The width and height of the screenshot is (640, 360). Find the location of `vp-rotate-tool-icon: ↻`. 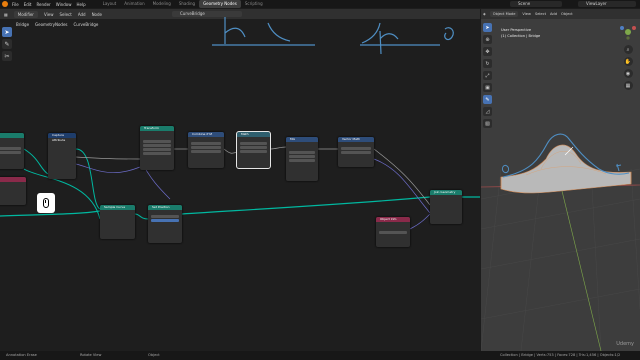

vp-rotate-tool-icon: ↻ is located at coordinates (487, 63).